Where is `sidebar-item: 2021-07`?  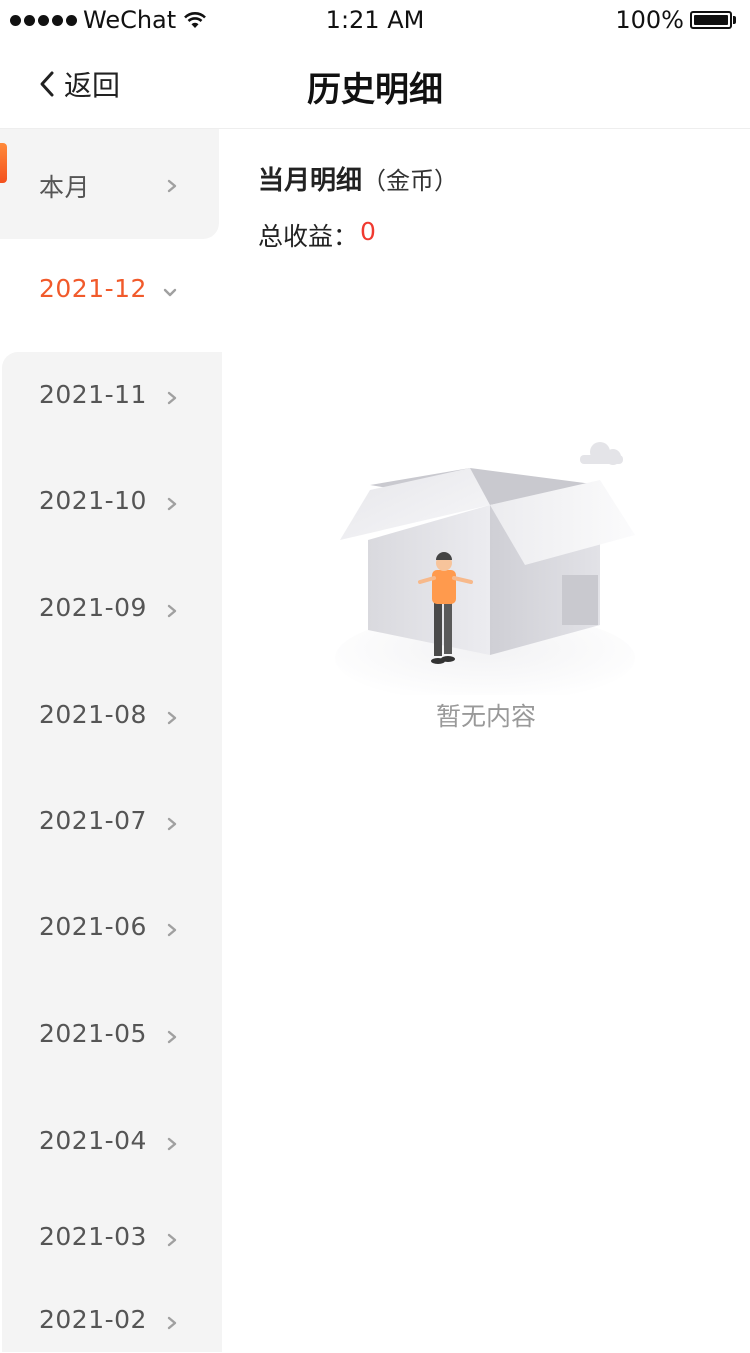
sidebar-item: 2021-07 is located at coordinates (111, 824).